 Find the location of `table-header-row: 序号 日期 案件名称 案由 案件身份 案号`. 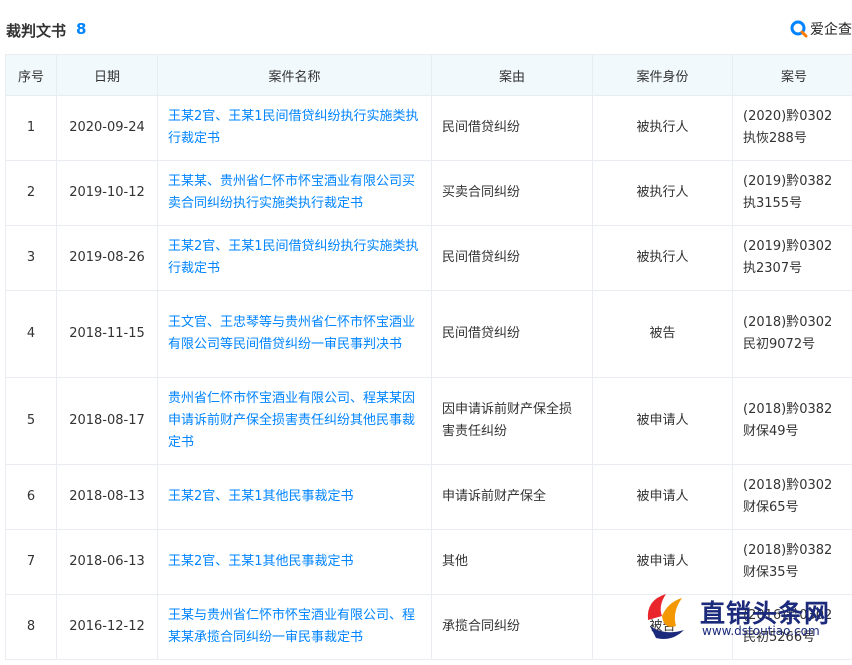

table-header-row: 序号 日期 案件名称 案由 案件身份 案号 is located at coordinates (428, 75).